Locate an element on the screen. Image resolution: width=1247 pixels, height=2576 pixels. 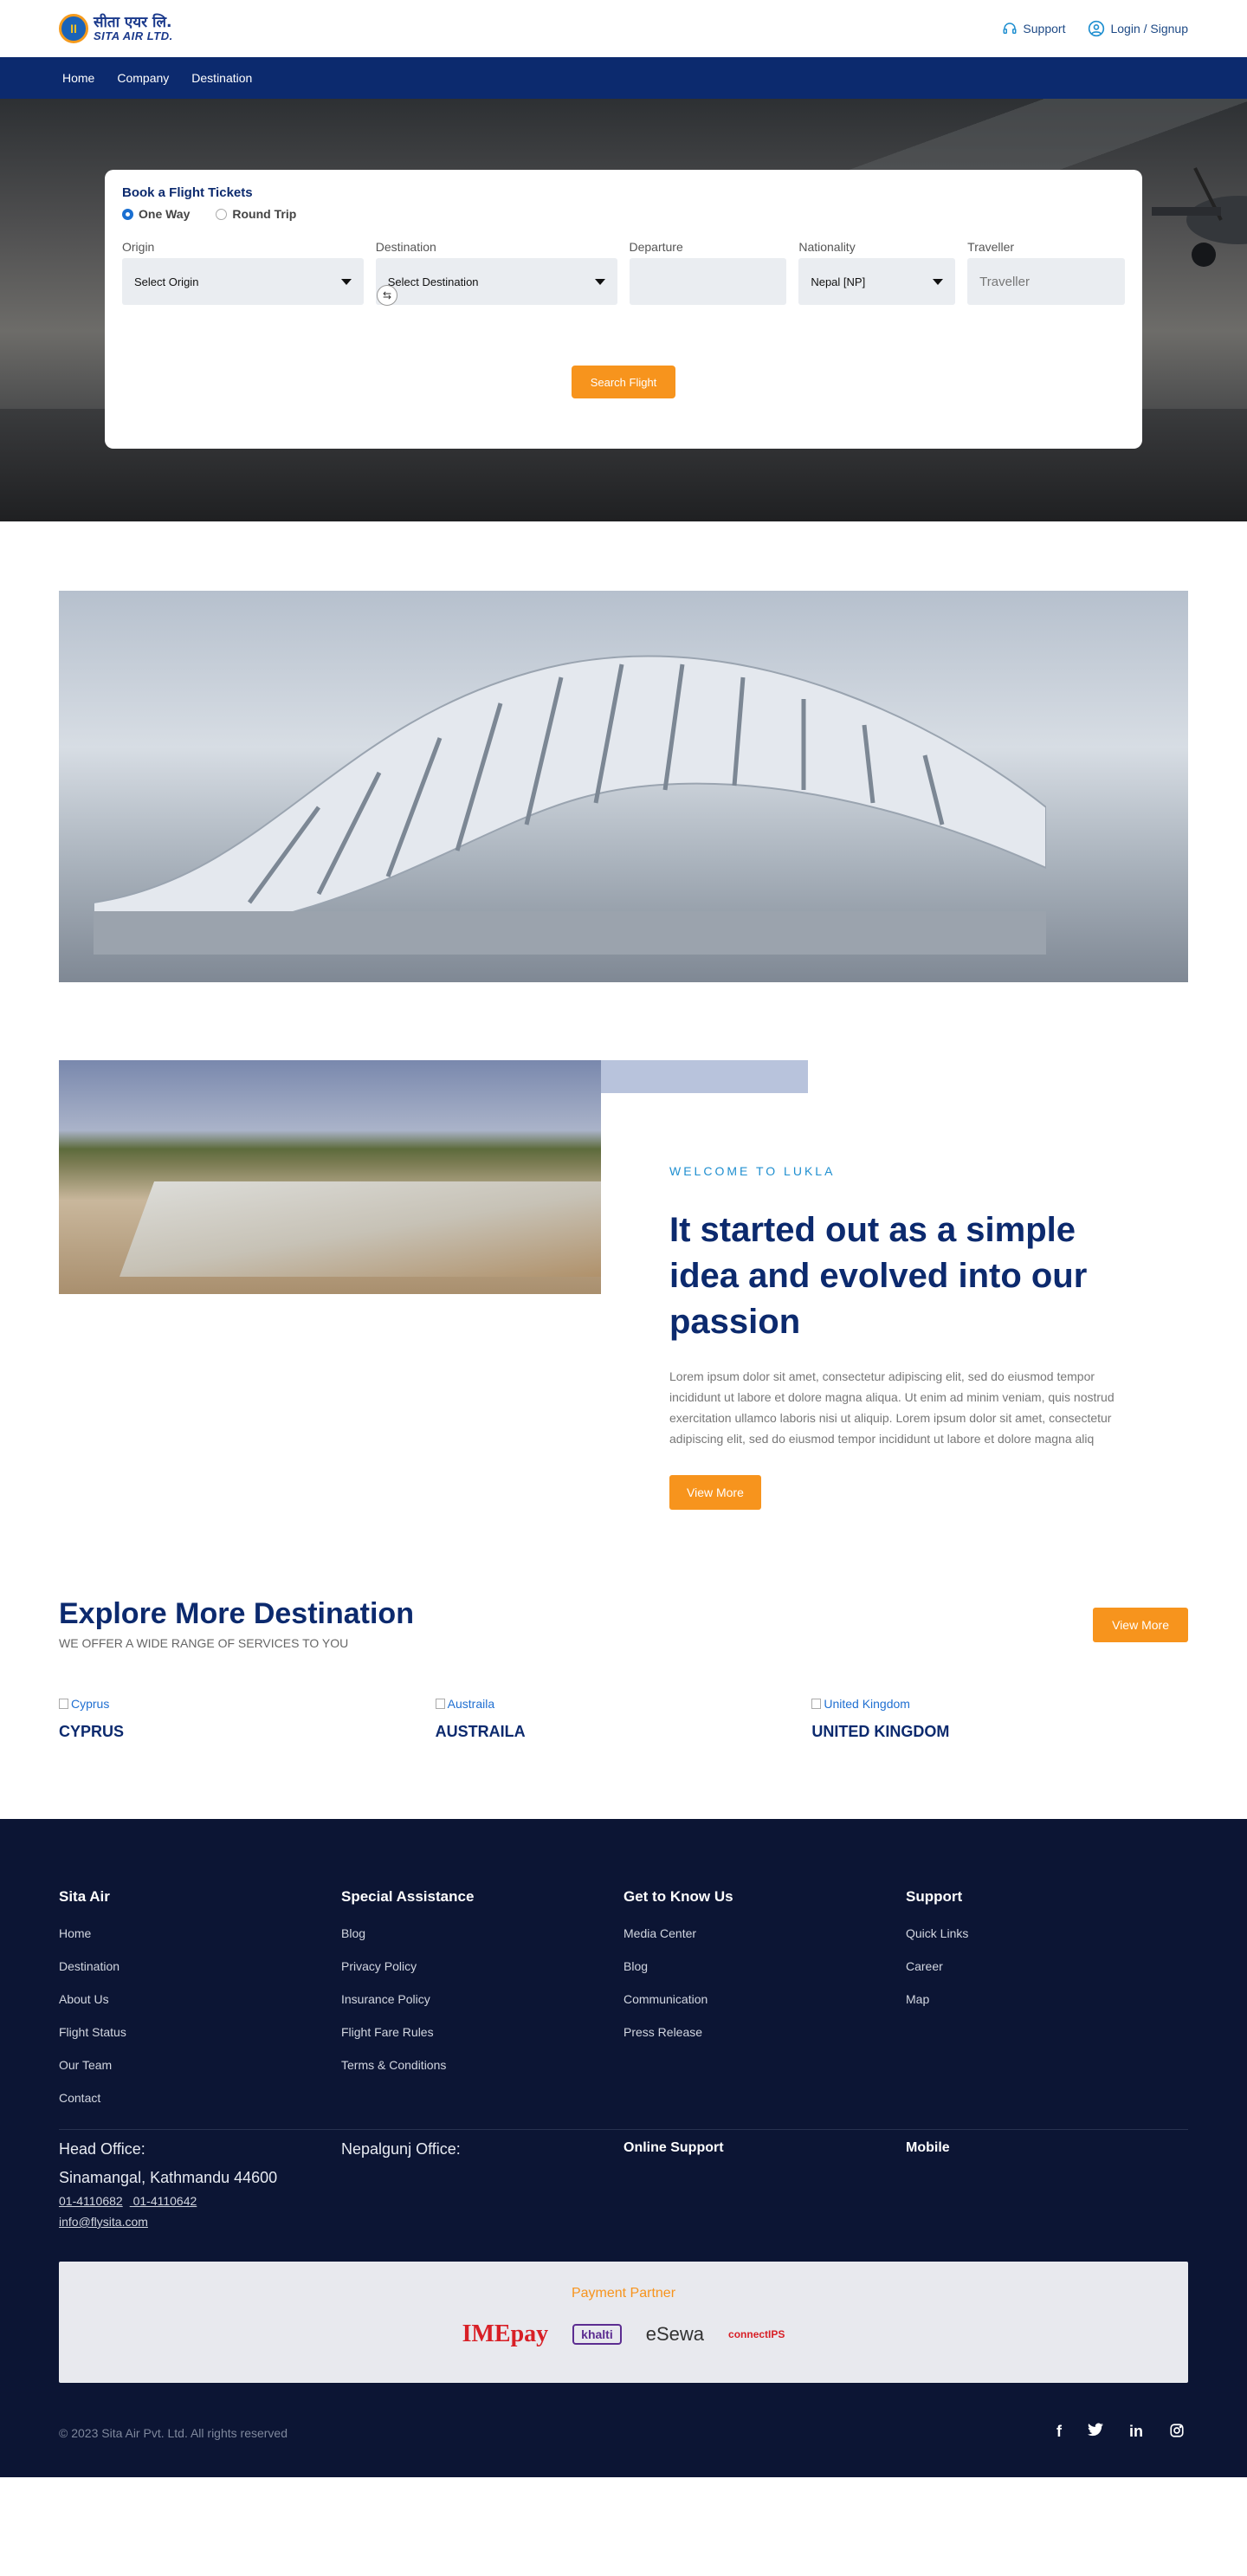
destinations-subtitle: WE OFFER A WIDE RANGE OF SERVICES TO YOU is located at coordinates (204, 1643).